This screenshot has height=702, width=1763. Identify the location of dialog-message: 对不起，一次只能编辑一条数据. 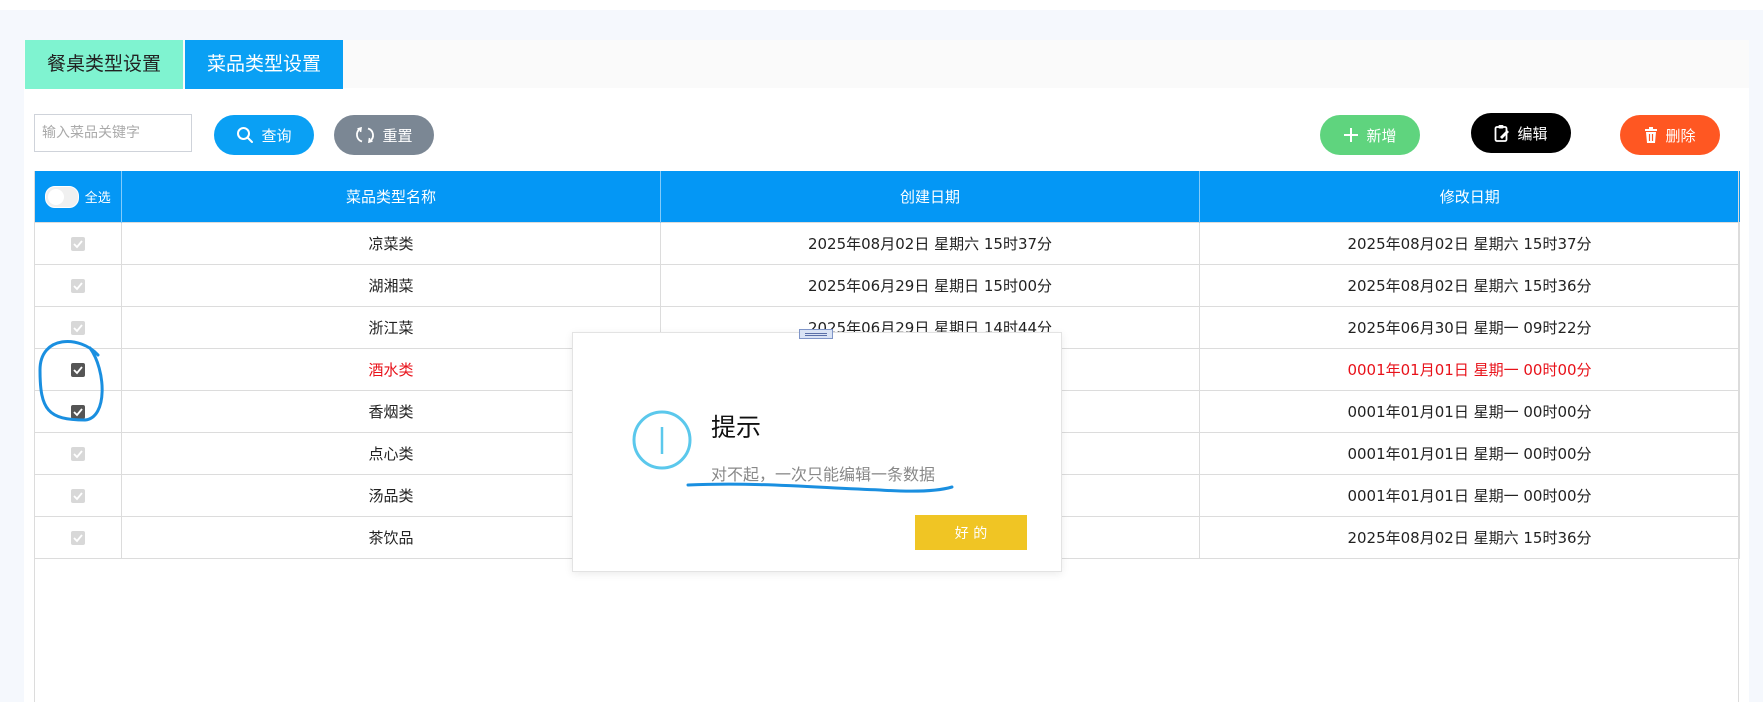
(823, 474).